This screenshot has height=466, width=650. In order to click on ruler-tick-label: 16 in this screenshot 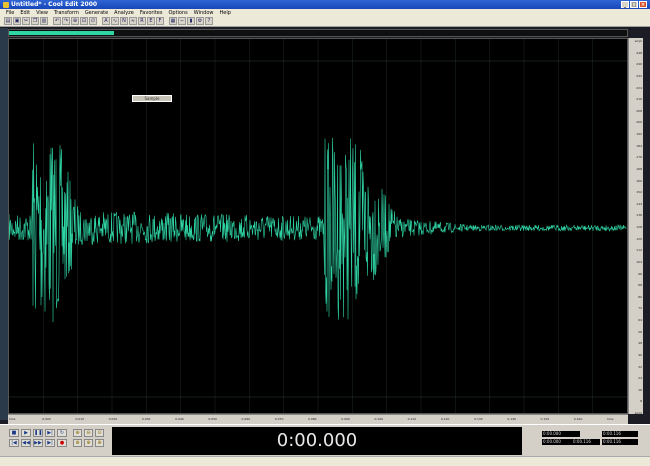, I will do `click(640, 389)`.